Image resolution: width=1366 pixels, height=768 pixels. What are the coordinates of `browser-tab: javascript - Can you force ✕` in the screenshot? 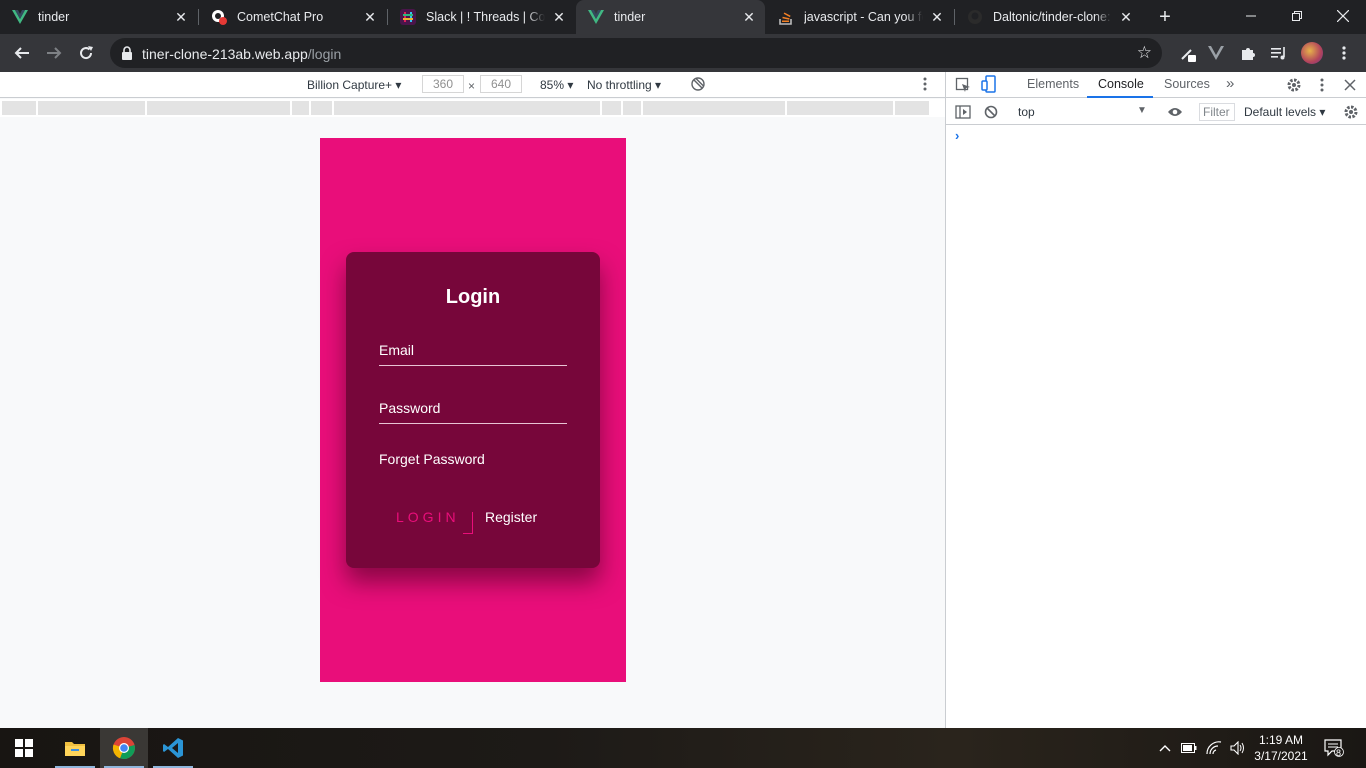 It's located at (859, 17).